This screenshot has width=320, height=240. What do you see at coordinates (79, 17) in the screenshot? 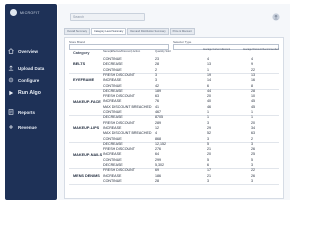
I see `search-placeholder: Search` at bounding box center [79, 17].